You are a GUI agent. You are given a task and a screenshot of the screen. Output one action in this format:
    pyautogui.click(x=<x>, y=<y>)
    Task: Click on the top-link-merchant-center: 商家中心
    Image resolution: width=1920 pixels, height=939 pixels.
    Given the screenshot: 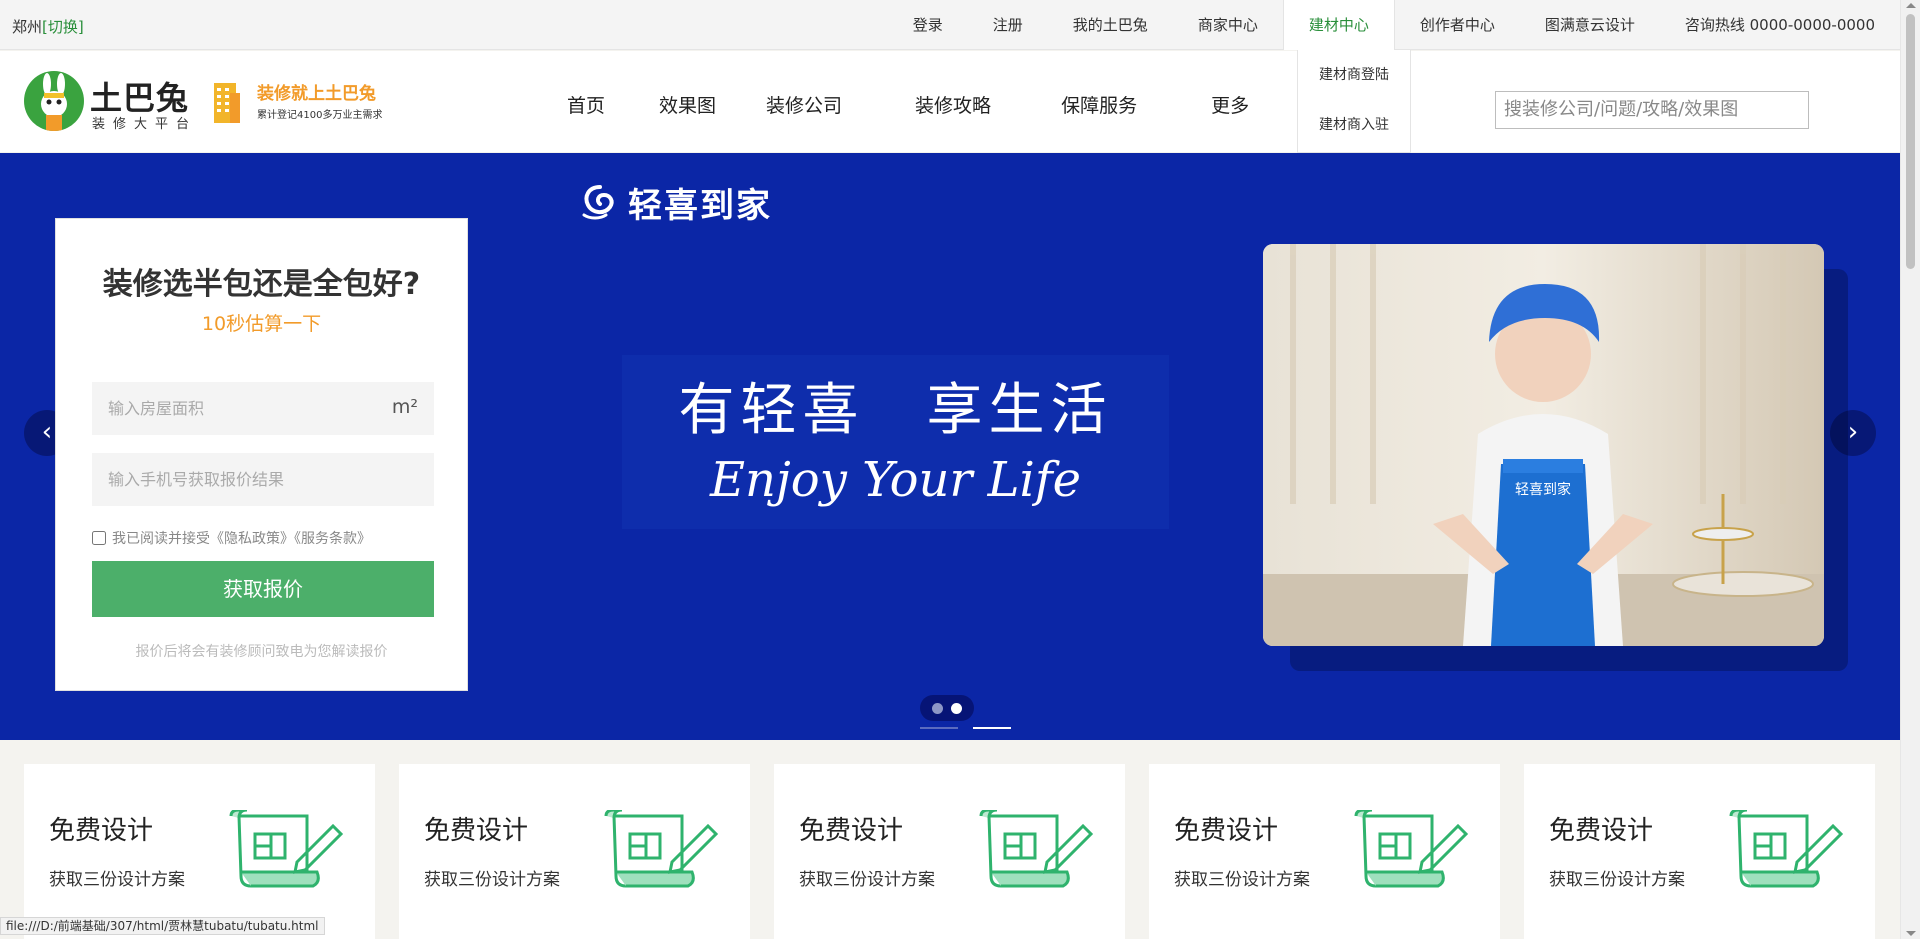 What is the action you would take?
    pyautogui.click(x=1228, y=25)
    